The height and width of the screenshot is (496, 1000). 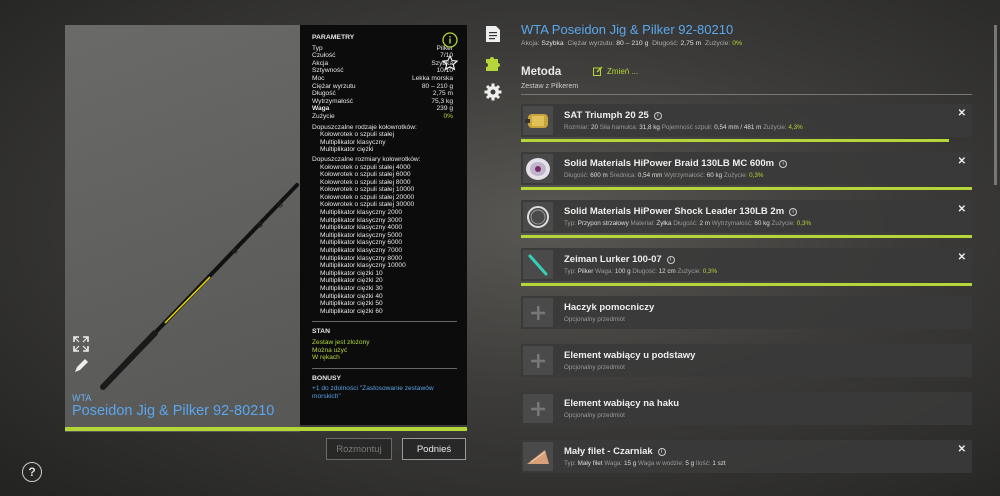 What do you see at coordinates (32, 472) in the screenshot?
I see `help-button: ?` at bounding box center [32, 472].